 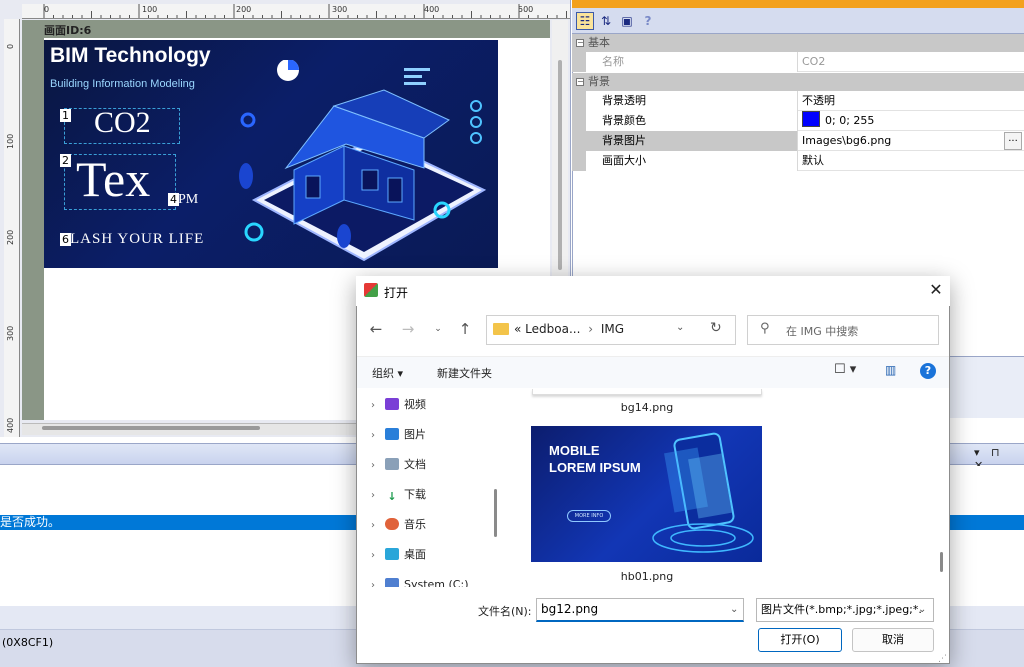 I want to click on phone-hologram-illustration, so click(x=703, y=492).